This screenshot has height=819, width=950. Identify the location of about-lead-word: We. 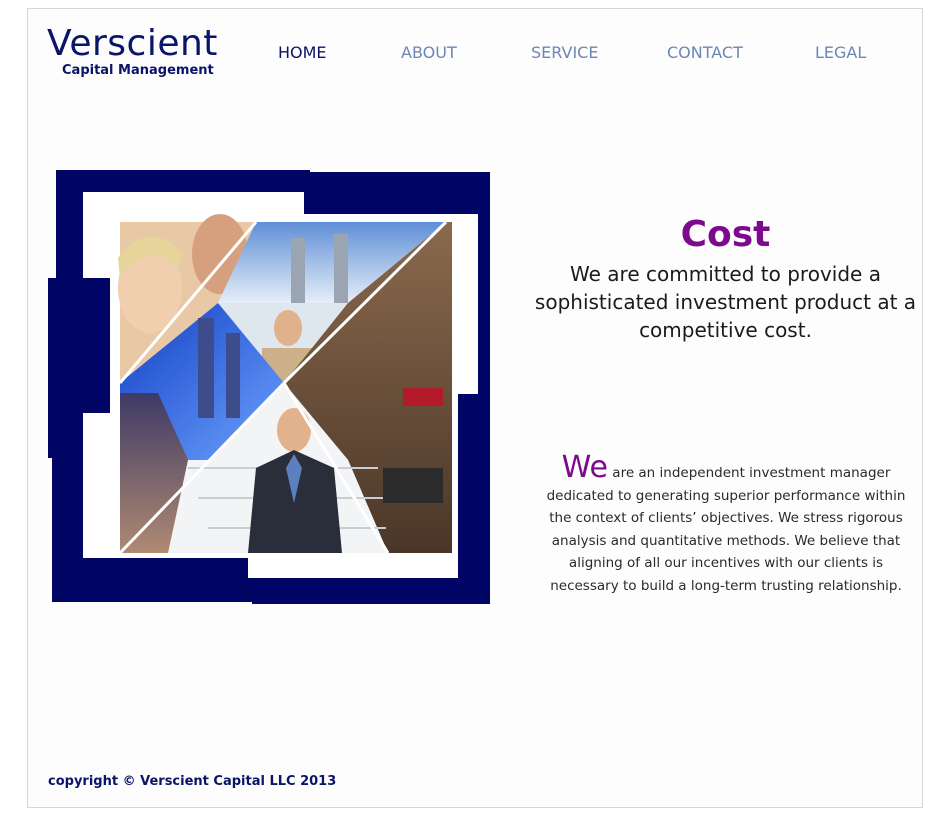
(584, 467).